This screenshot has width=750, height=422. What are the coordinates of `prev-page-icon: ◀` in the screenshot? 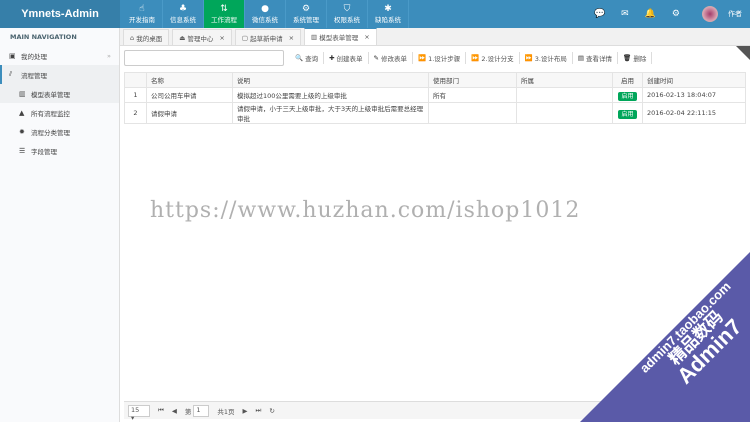 It's located at (174, 411).